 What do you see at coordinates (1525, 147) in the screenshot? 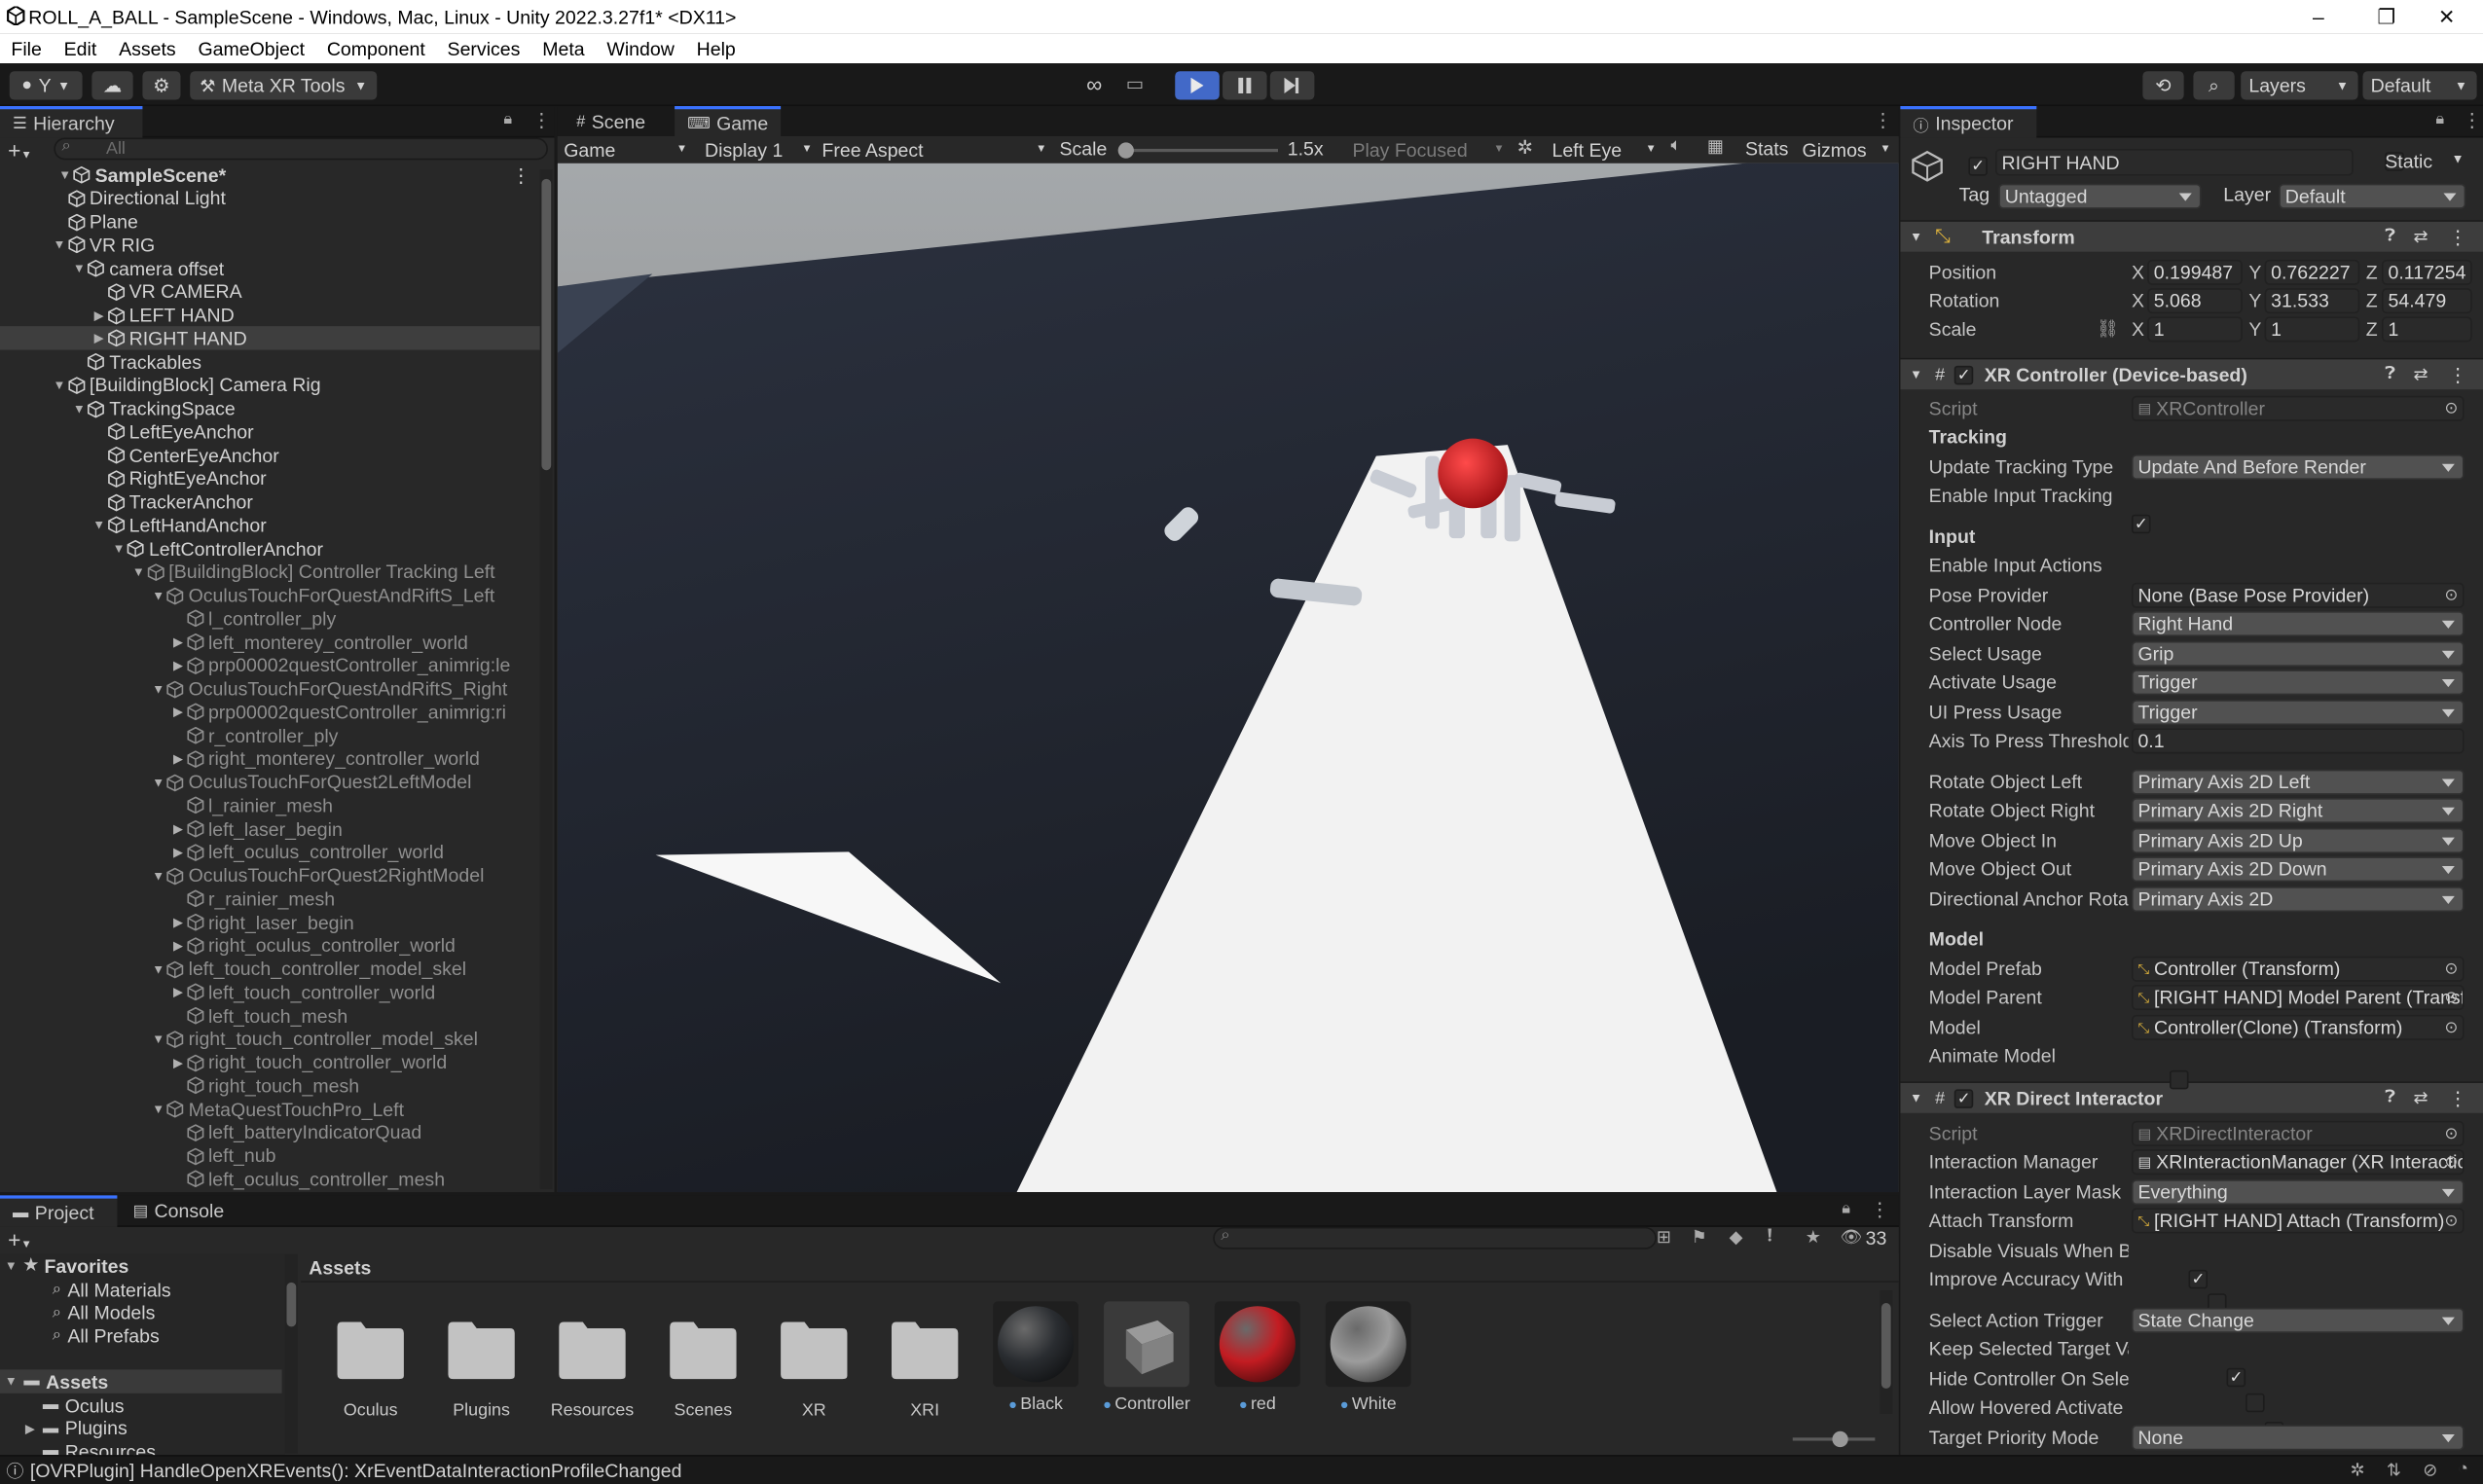
I see `bug-icon: ✲` at bounding box center [1525, 147].